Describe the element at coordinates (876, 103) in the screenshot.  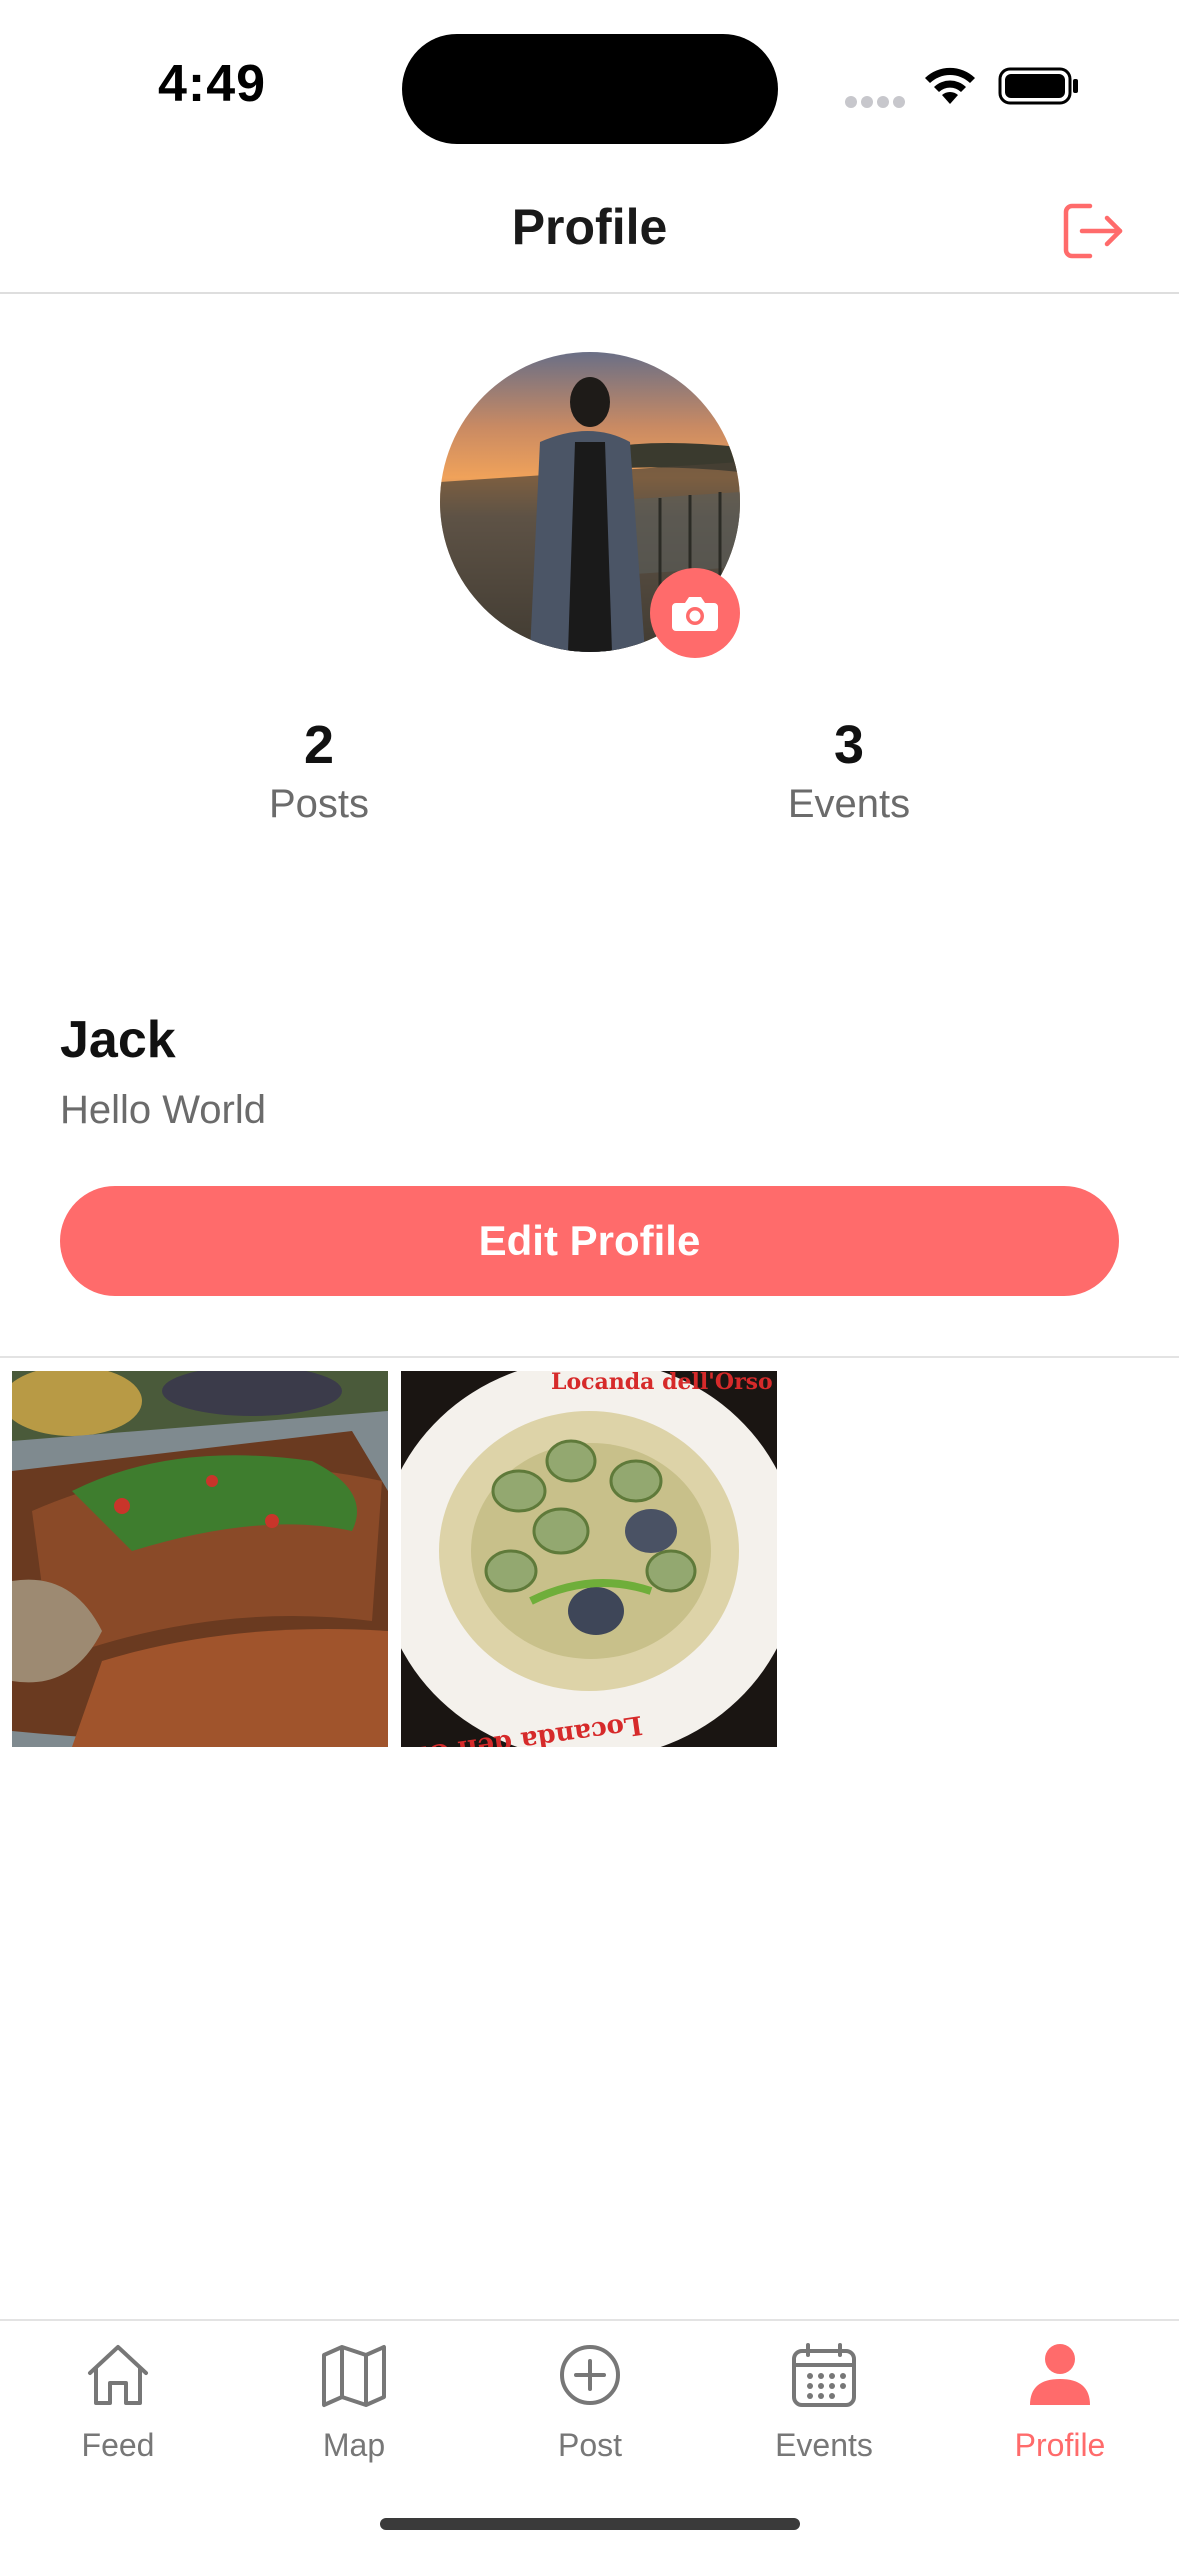
I see `cellular-signal-icon` at that location.